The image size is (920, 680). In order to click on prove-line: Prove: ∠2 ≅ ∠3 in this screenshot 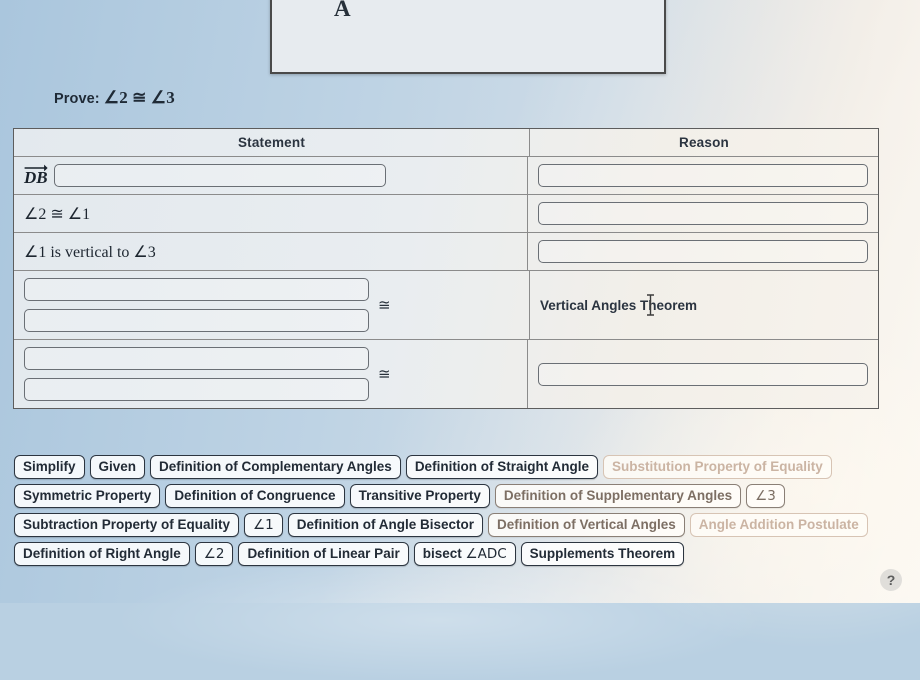, I will do `click(114, 98)`.